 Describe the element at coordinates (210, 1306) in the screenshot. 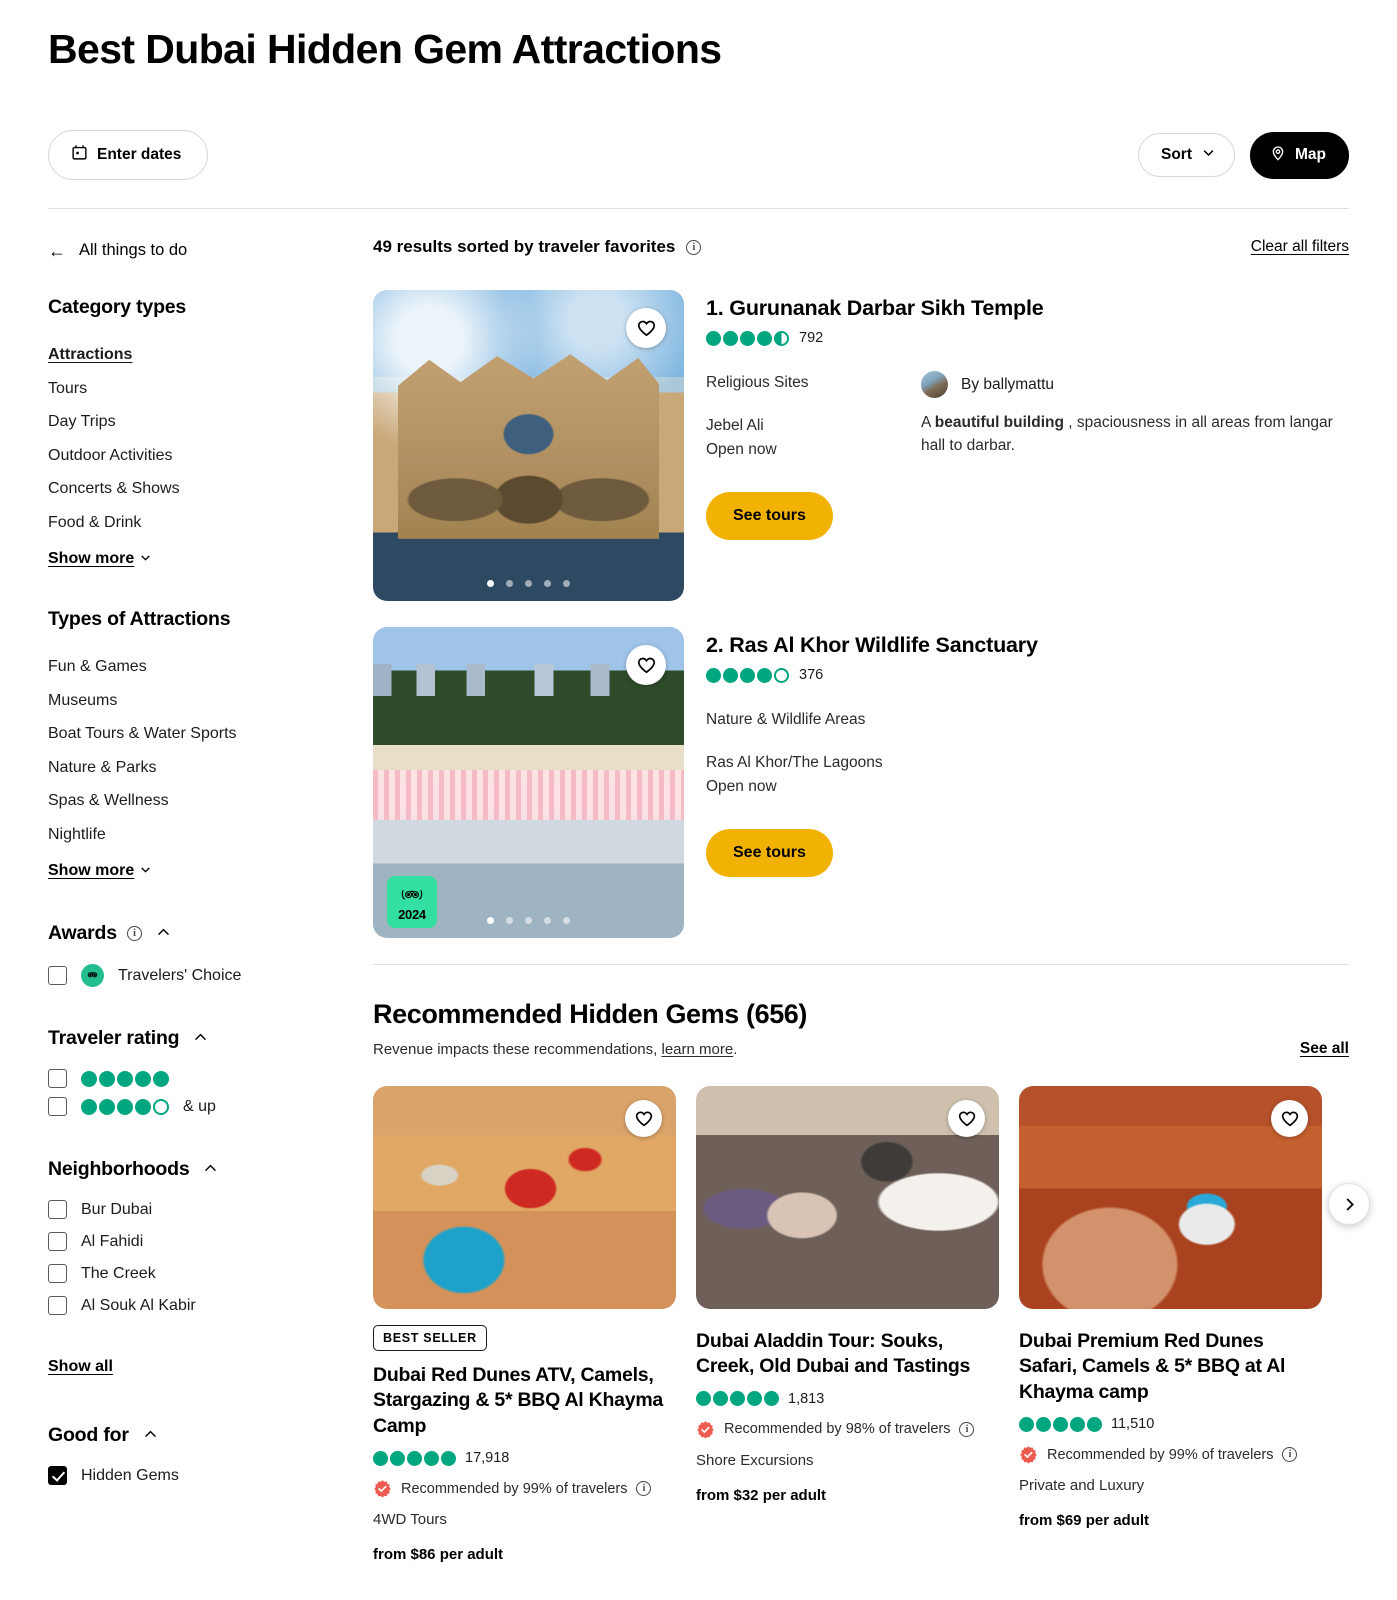

I see `checkbox-al-souk-al-kabir: Al Souk Al Kabir` at that location.